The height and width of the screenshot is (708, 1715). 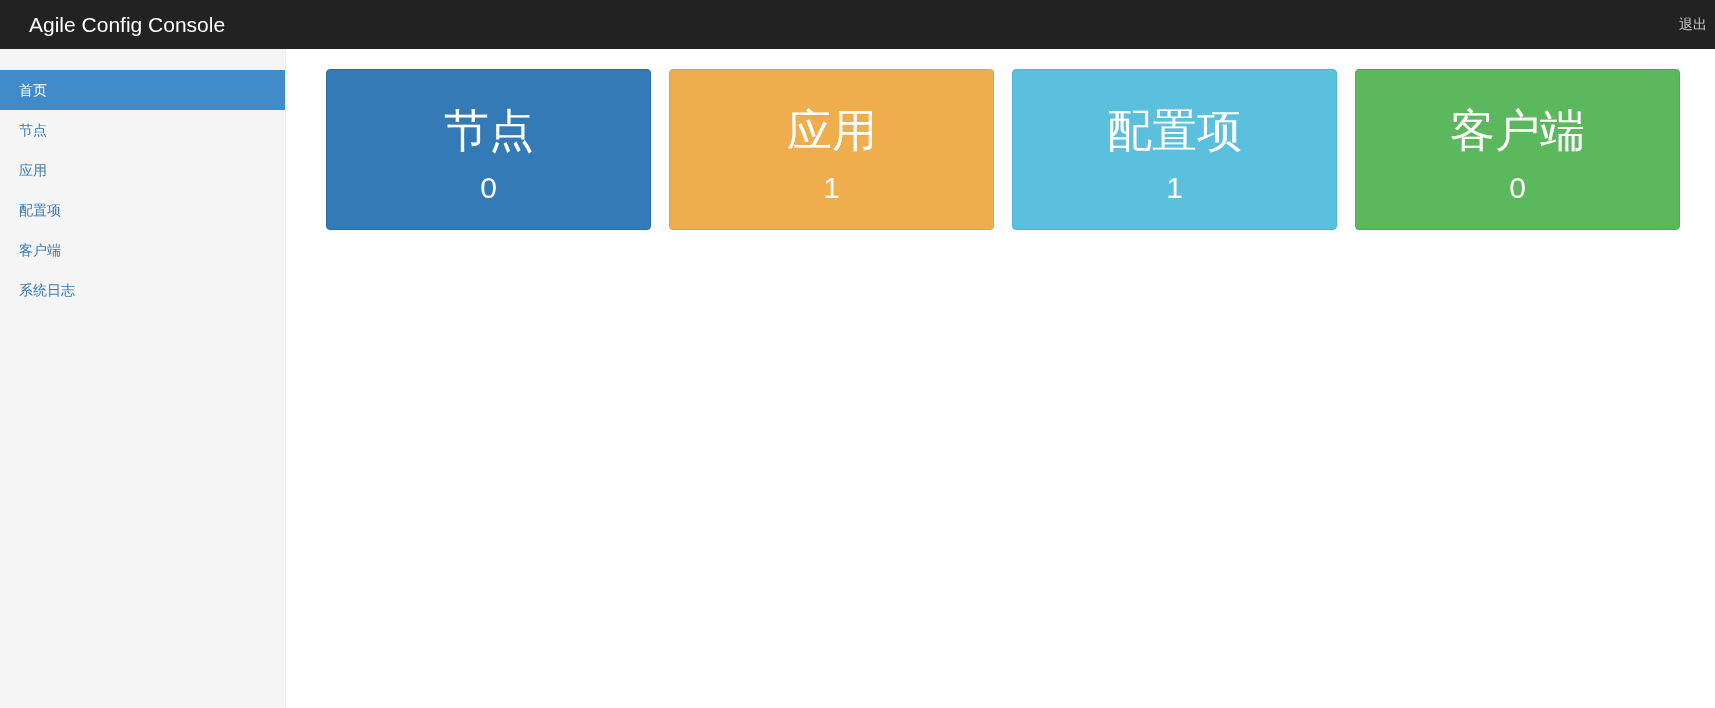 I want to click on card-title: 应用, so click(x=831, y=130).